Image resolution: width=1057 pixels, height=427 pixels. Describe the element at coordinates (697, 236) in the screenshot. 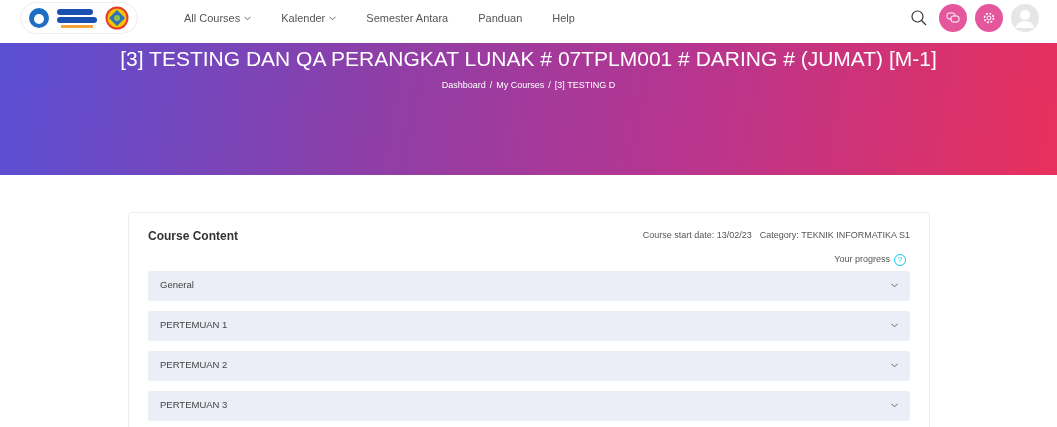

I see `start-date: Course start date: 13/02/23` at that location.